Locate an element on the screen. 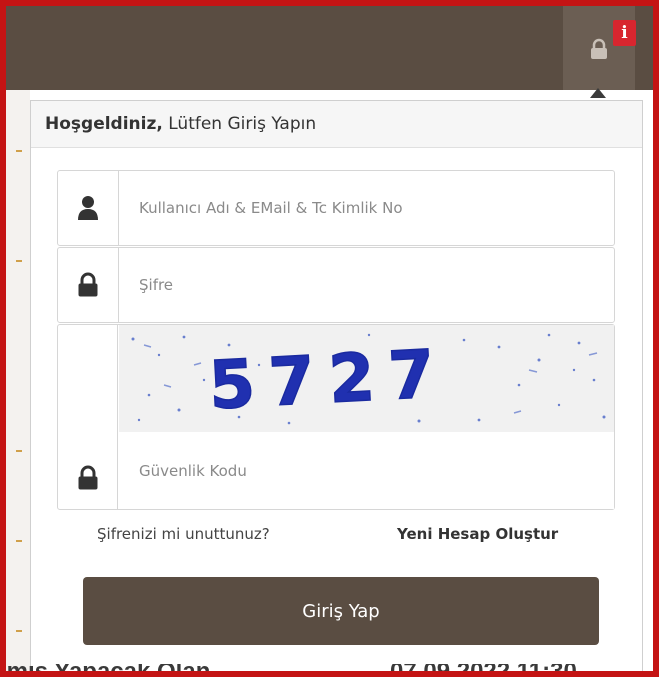  info-badge: i is located at coordinates (624, 33).